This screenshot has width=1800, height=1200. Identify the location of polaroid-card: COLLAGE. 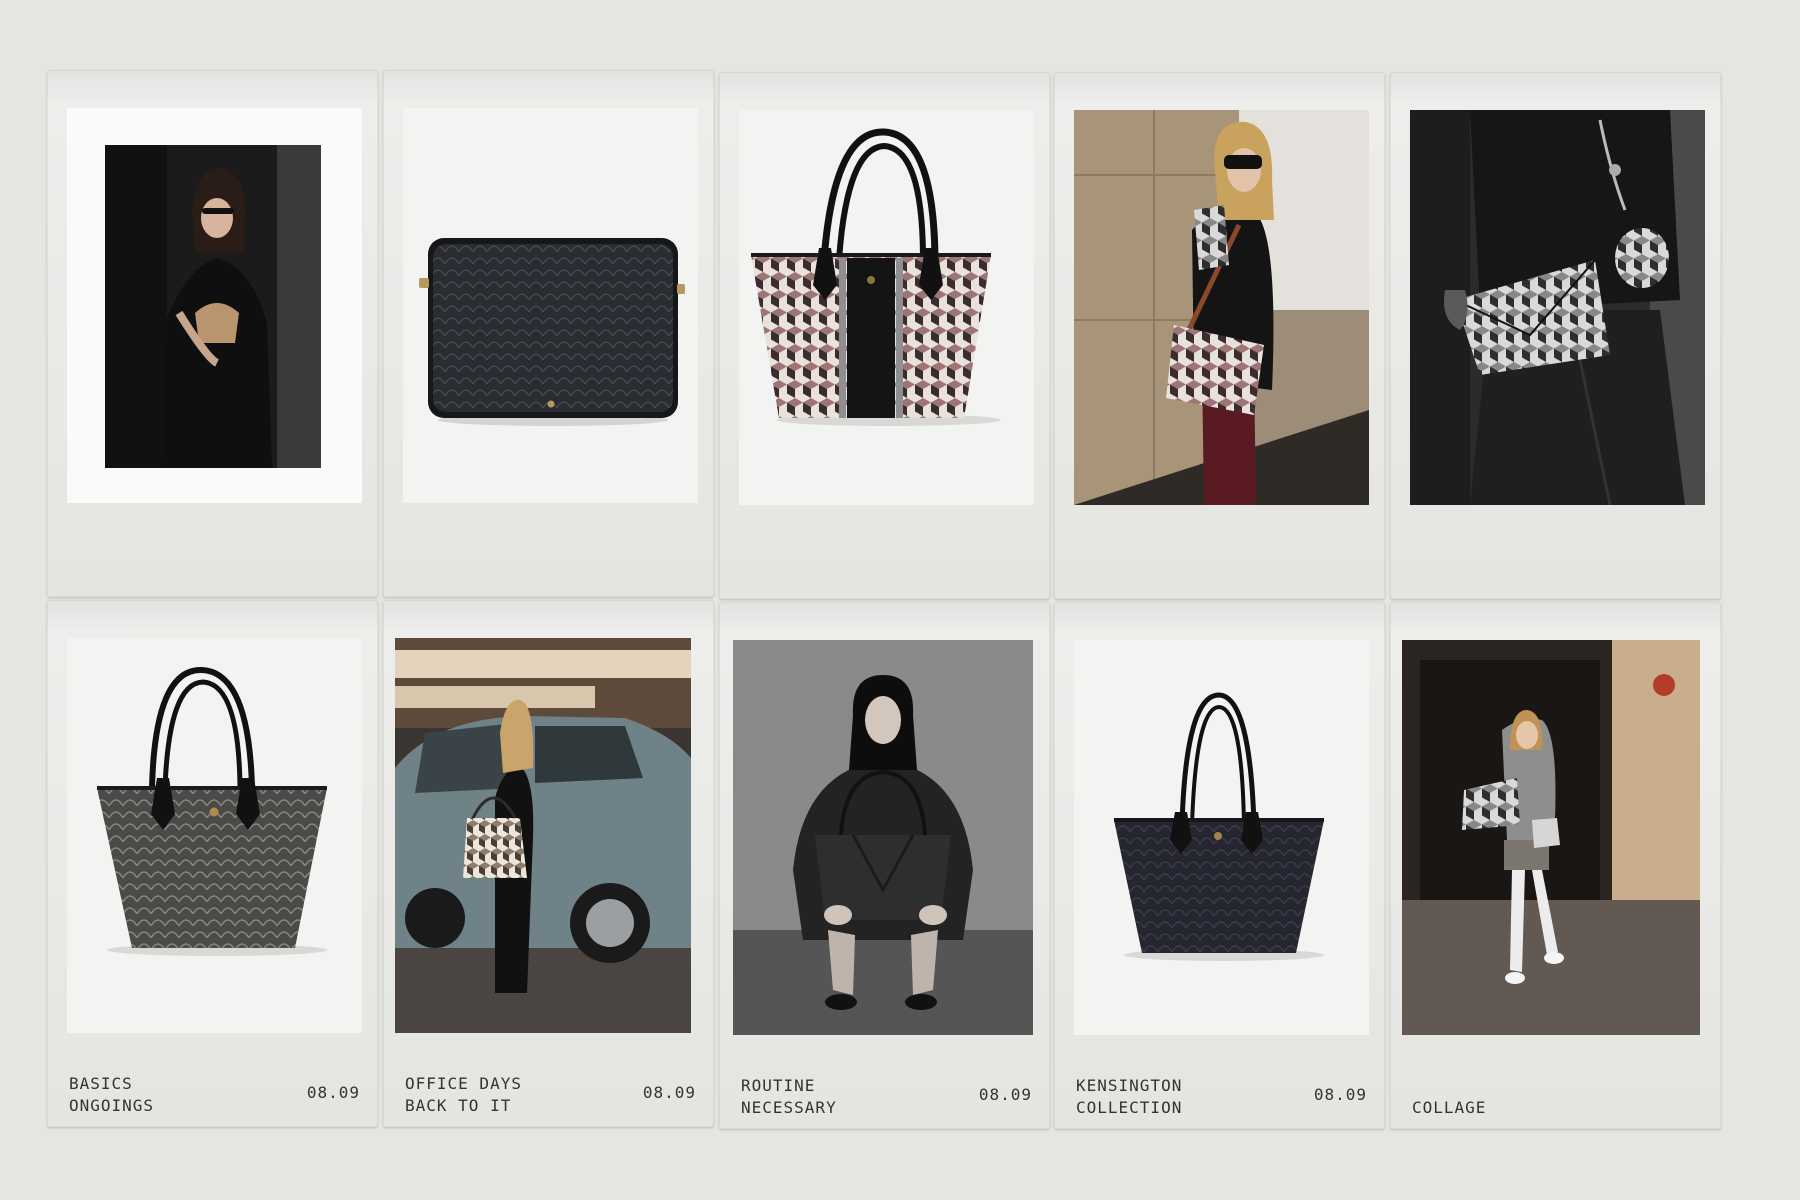
(1555, 865).